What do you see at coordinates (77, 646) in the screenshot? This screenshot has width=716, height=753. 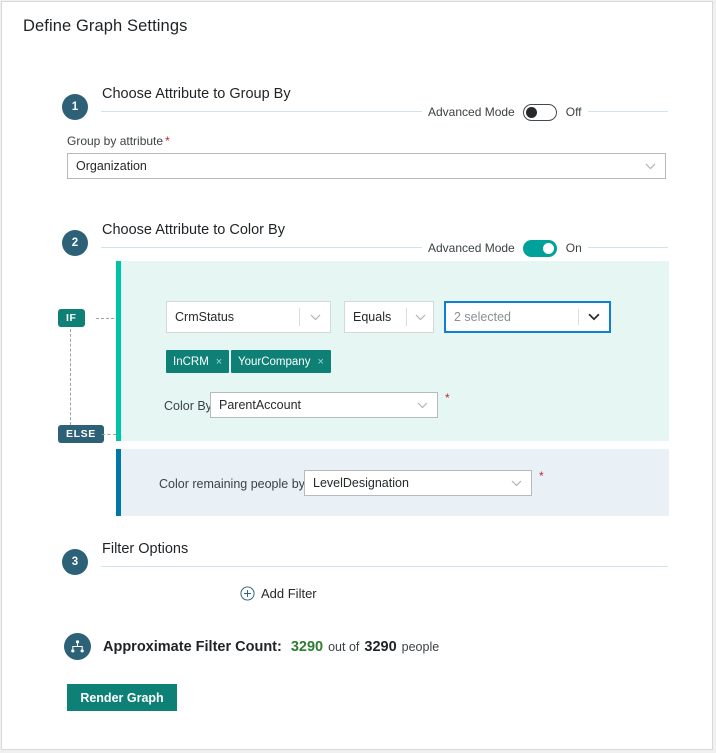 I see `org-chart-icon` at bounding box center [77, 646].